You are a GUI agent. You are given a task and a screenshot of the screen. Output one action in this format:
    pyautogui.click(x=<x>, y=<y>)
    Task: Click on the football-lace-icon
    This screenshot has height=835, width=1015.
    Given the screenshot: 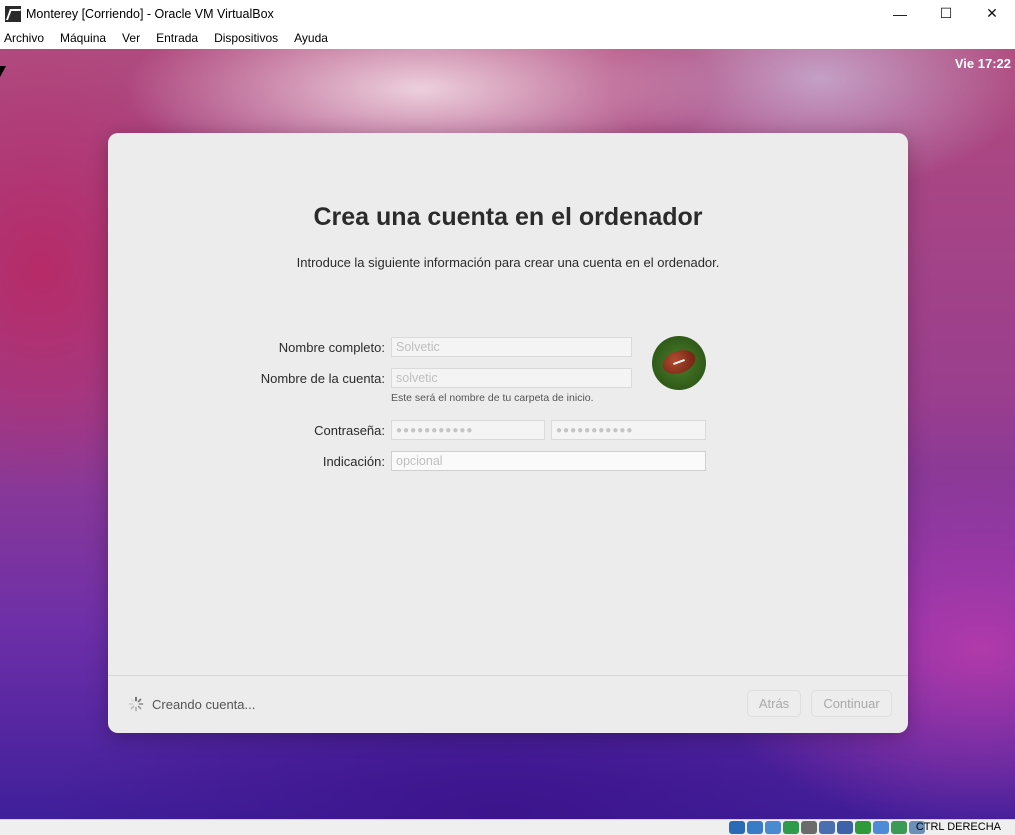 What is the action you would take?
    pyautogui.click(x=679, y=362)
    